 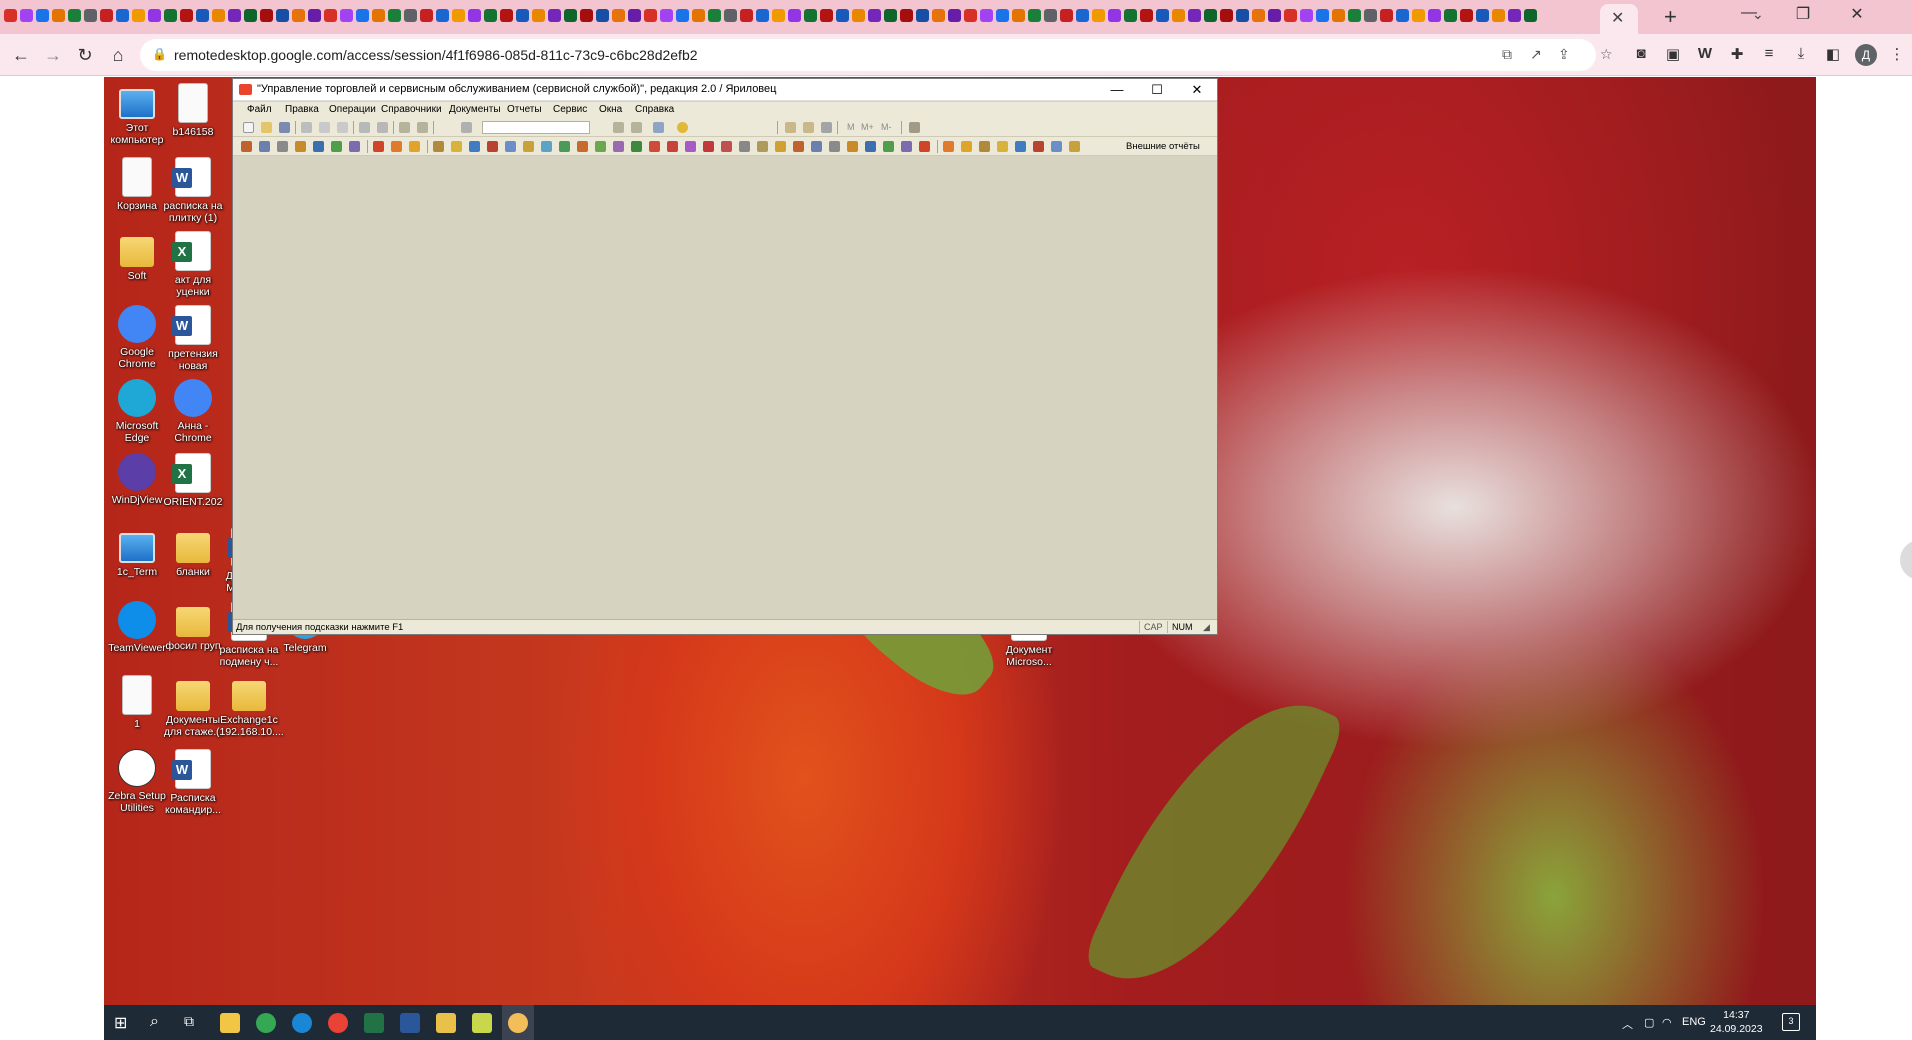 I want to click on install-icon: ⧉, so click(x=1507, y=54).